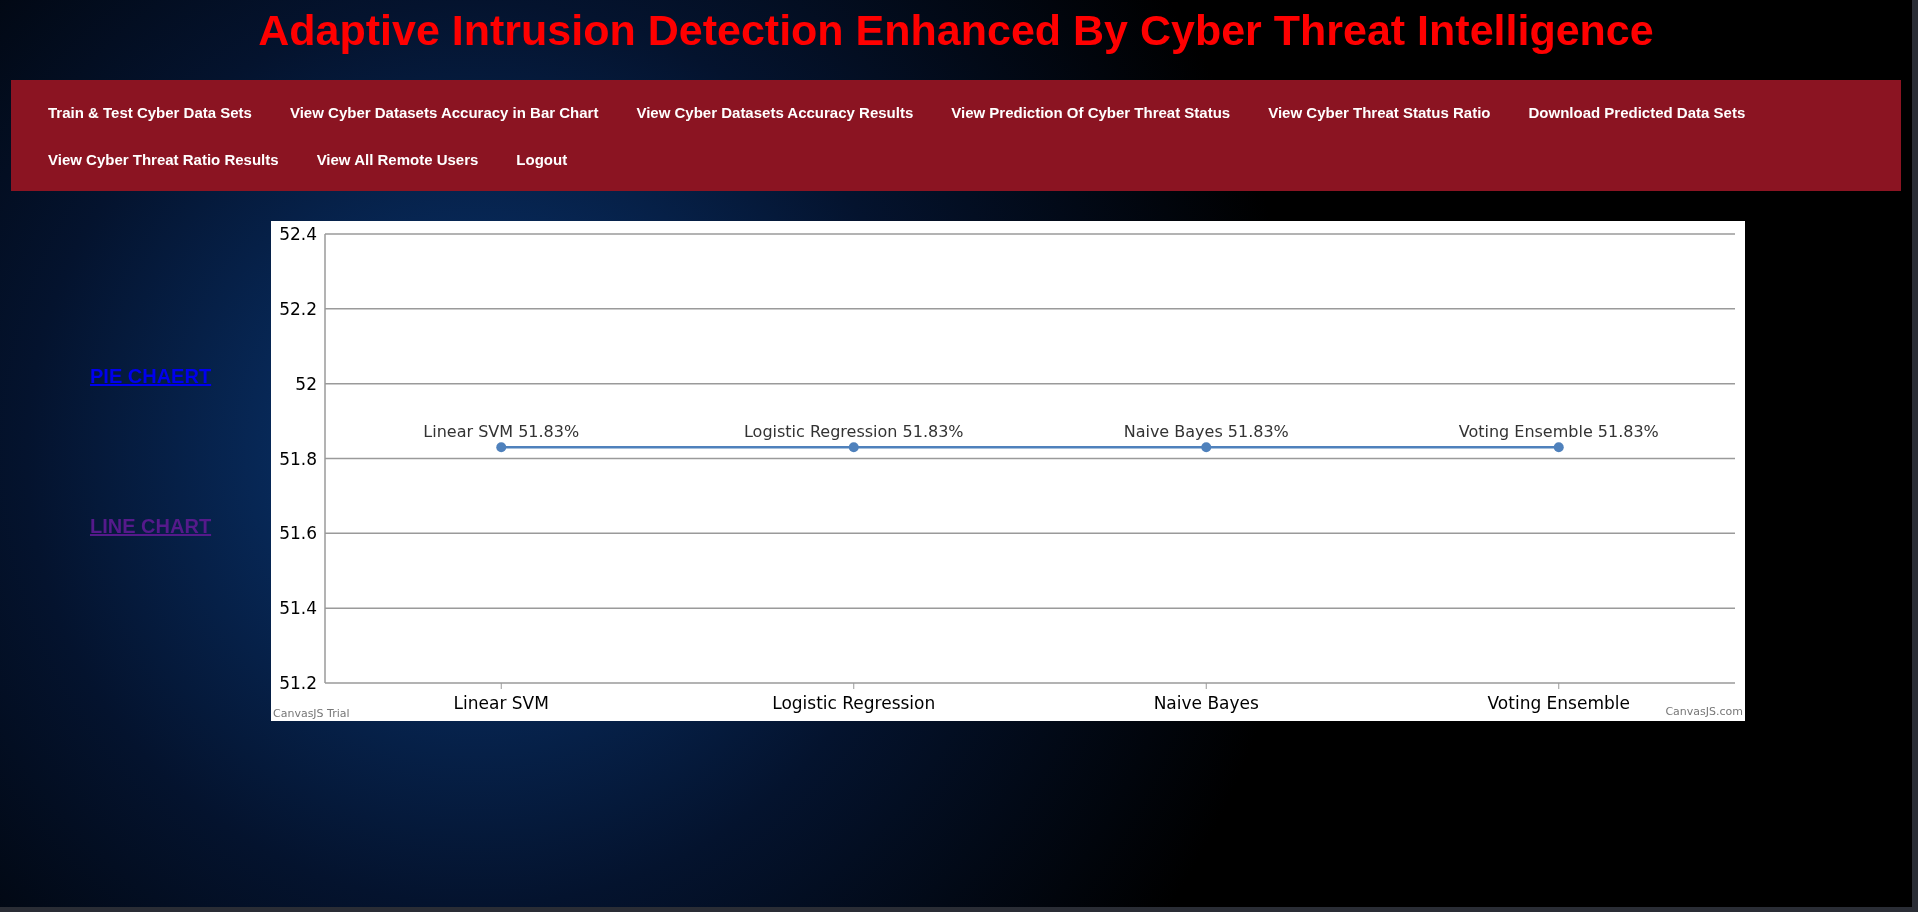 This screenshot has height=912, width=1918. I want to click on nav-link: View Prediction Of Cyber Threat Status, so click(1091, 113).